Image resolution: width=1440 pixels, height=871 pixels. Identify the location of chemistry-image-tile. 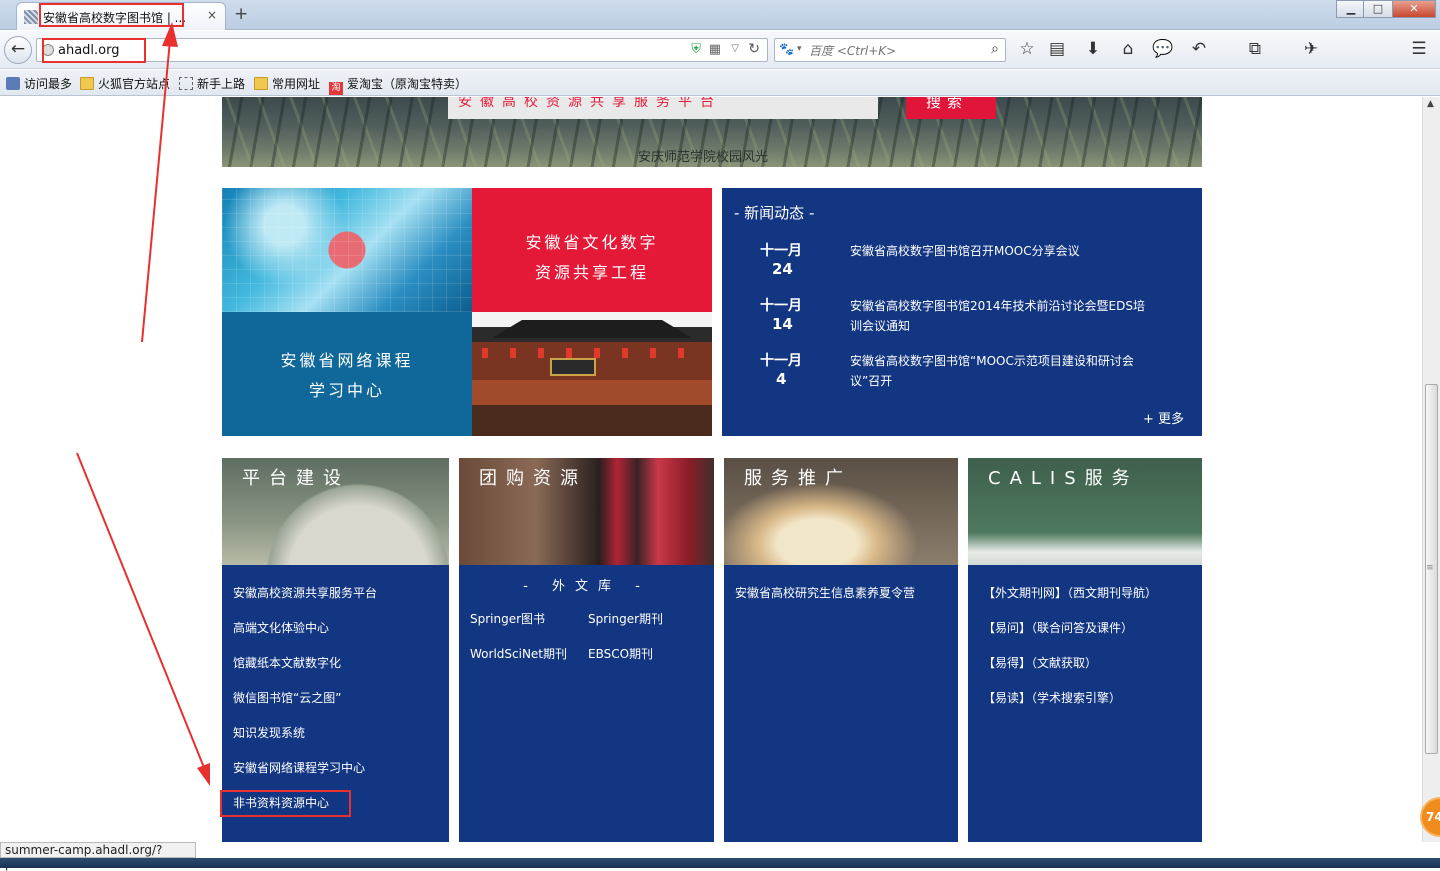
(347, 250).